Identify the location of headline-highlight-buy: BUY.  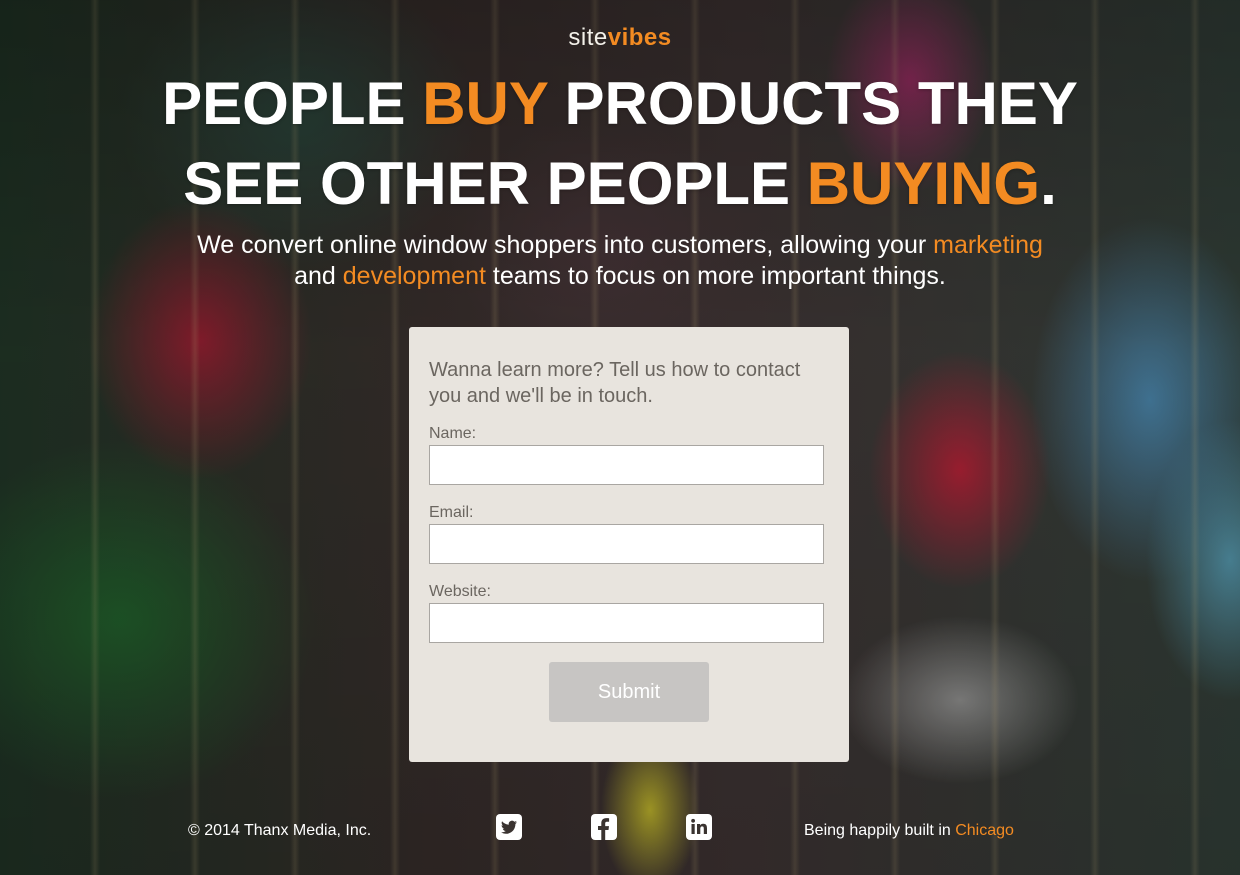
(485, 103).